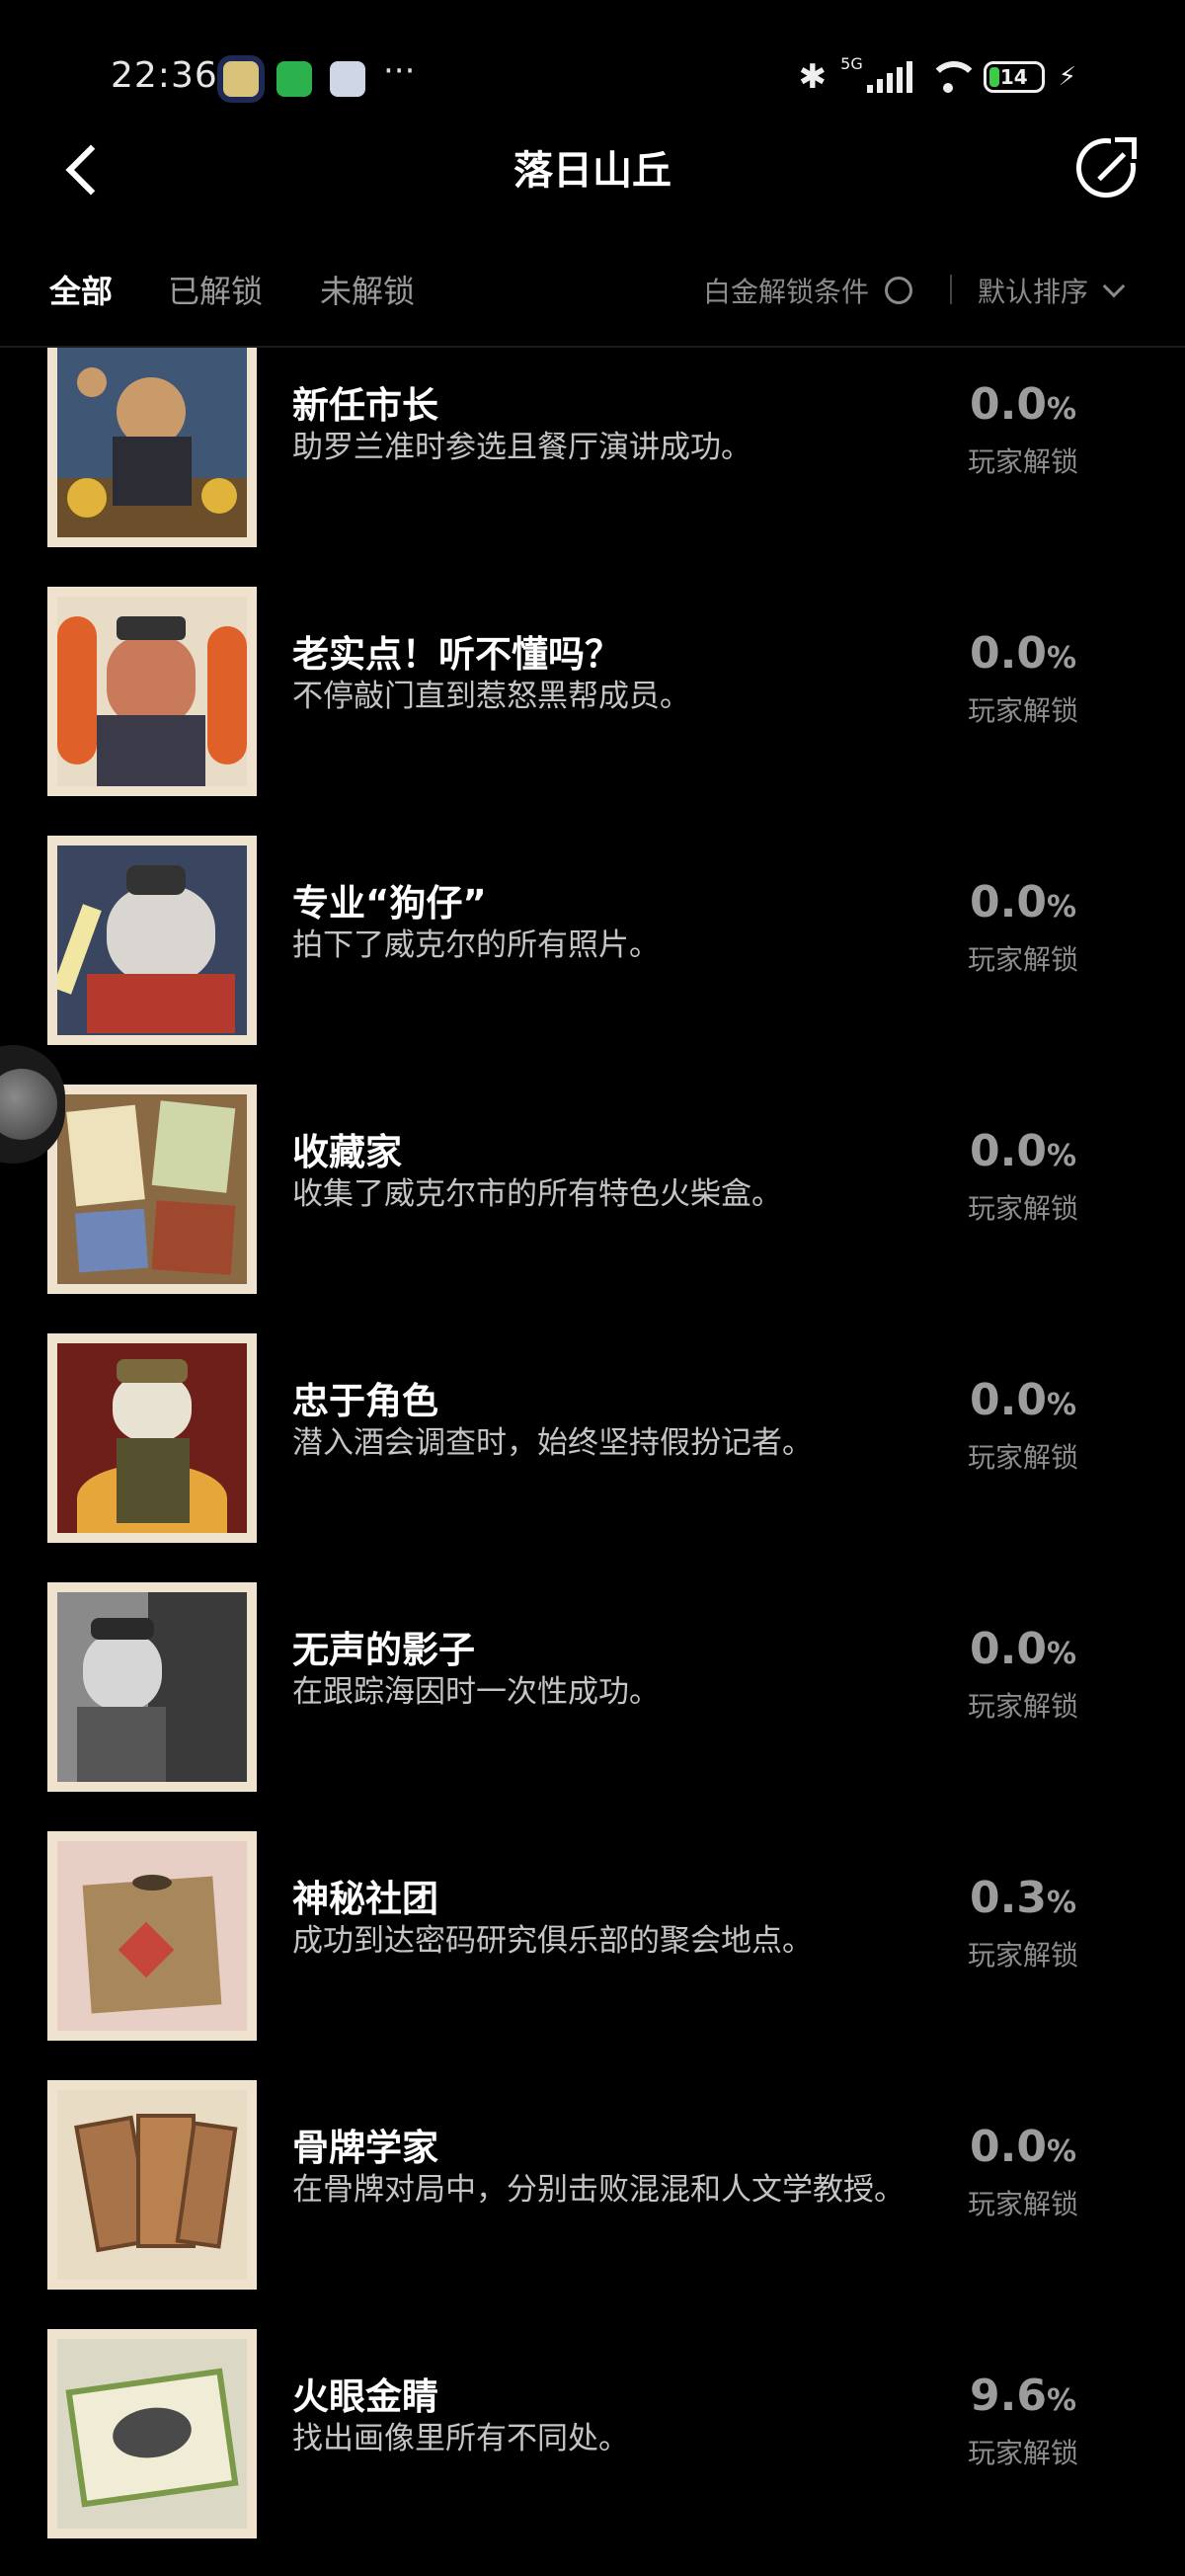 The height and width of the screenshot is (2576, 1185). I want to click on unlock-percentage: 0.3%, so click(1023, 1898).